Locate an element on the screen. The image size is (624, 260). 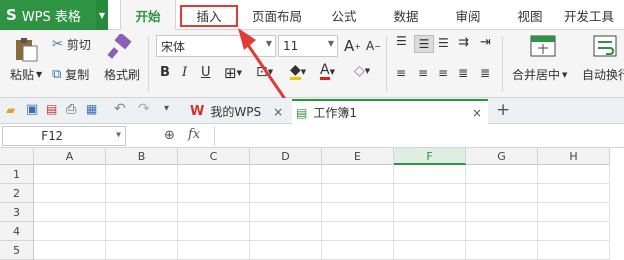
justify-icon: ≣ is located at coordinates (463, 73).